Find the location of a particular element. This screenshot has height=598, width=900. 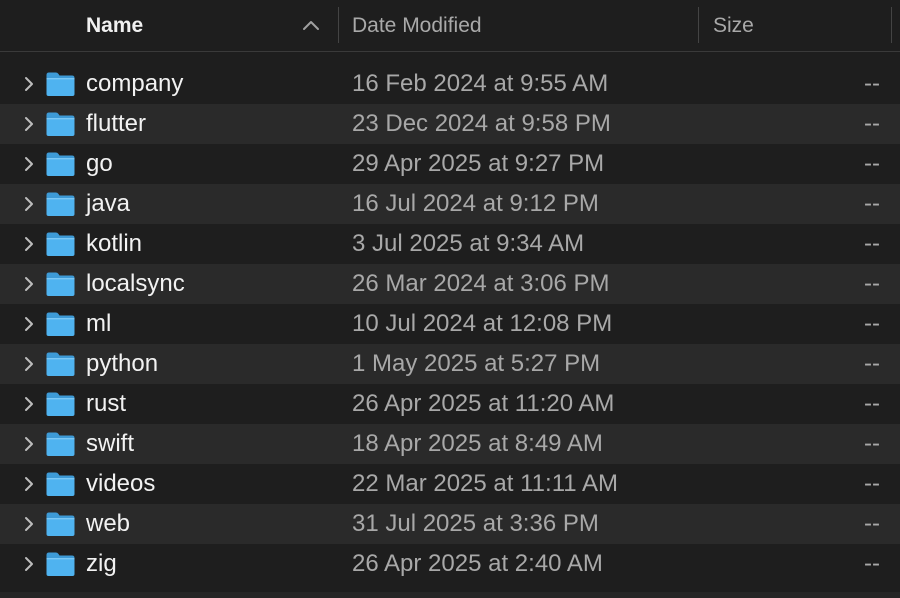

list-item: flutter 23 Dec 2024 at 9:58 PM -- is located at coordinates (450, 124).